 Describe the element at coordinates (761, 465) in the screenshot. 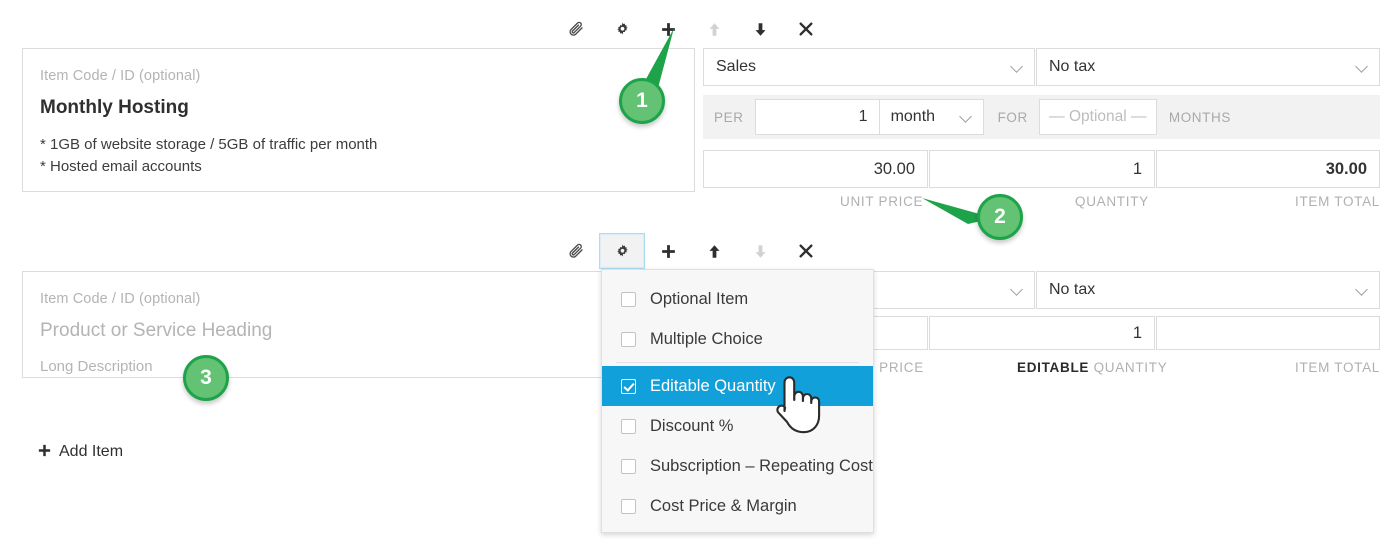

I see `menu-item-label: Subscription – Repeating Cost` at that location.